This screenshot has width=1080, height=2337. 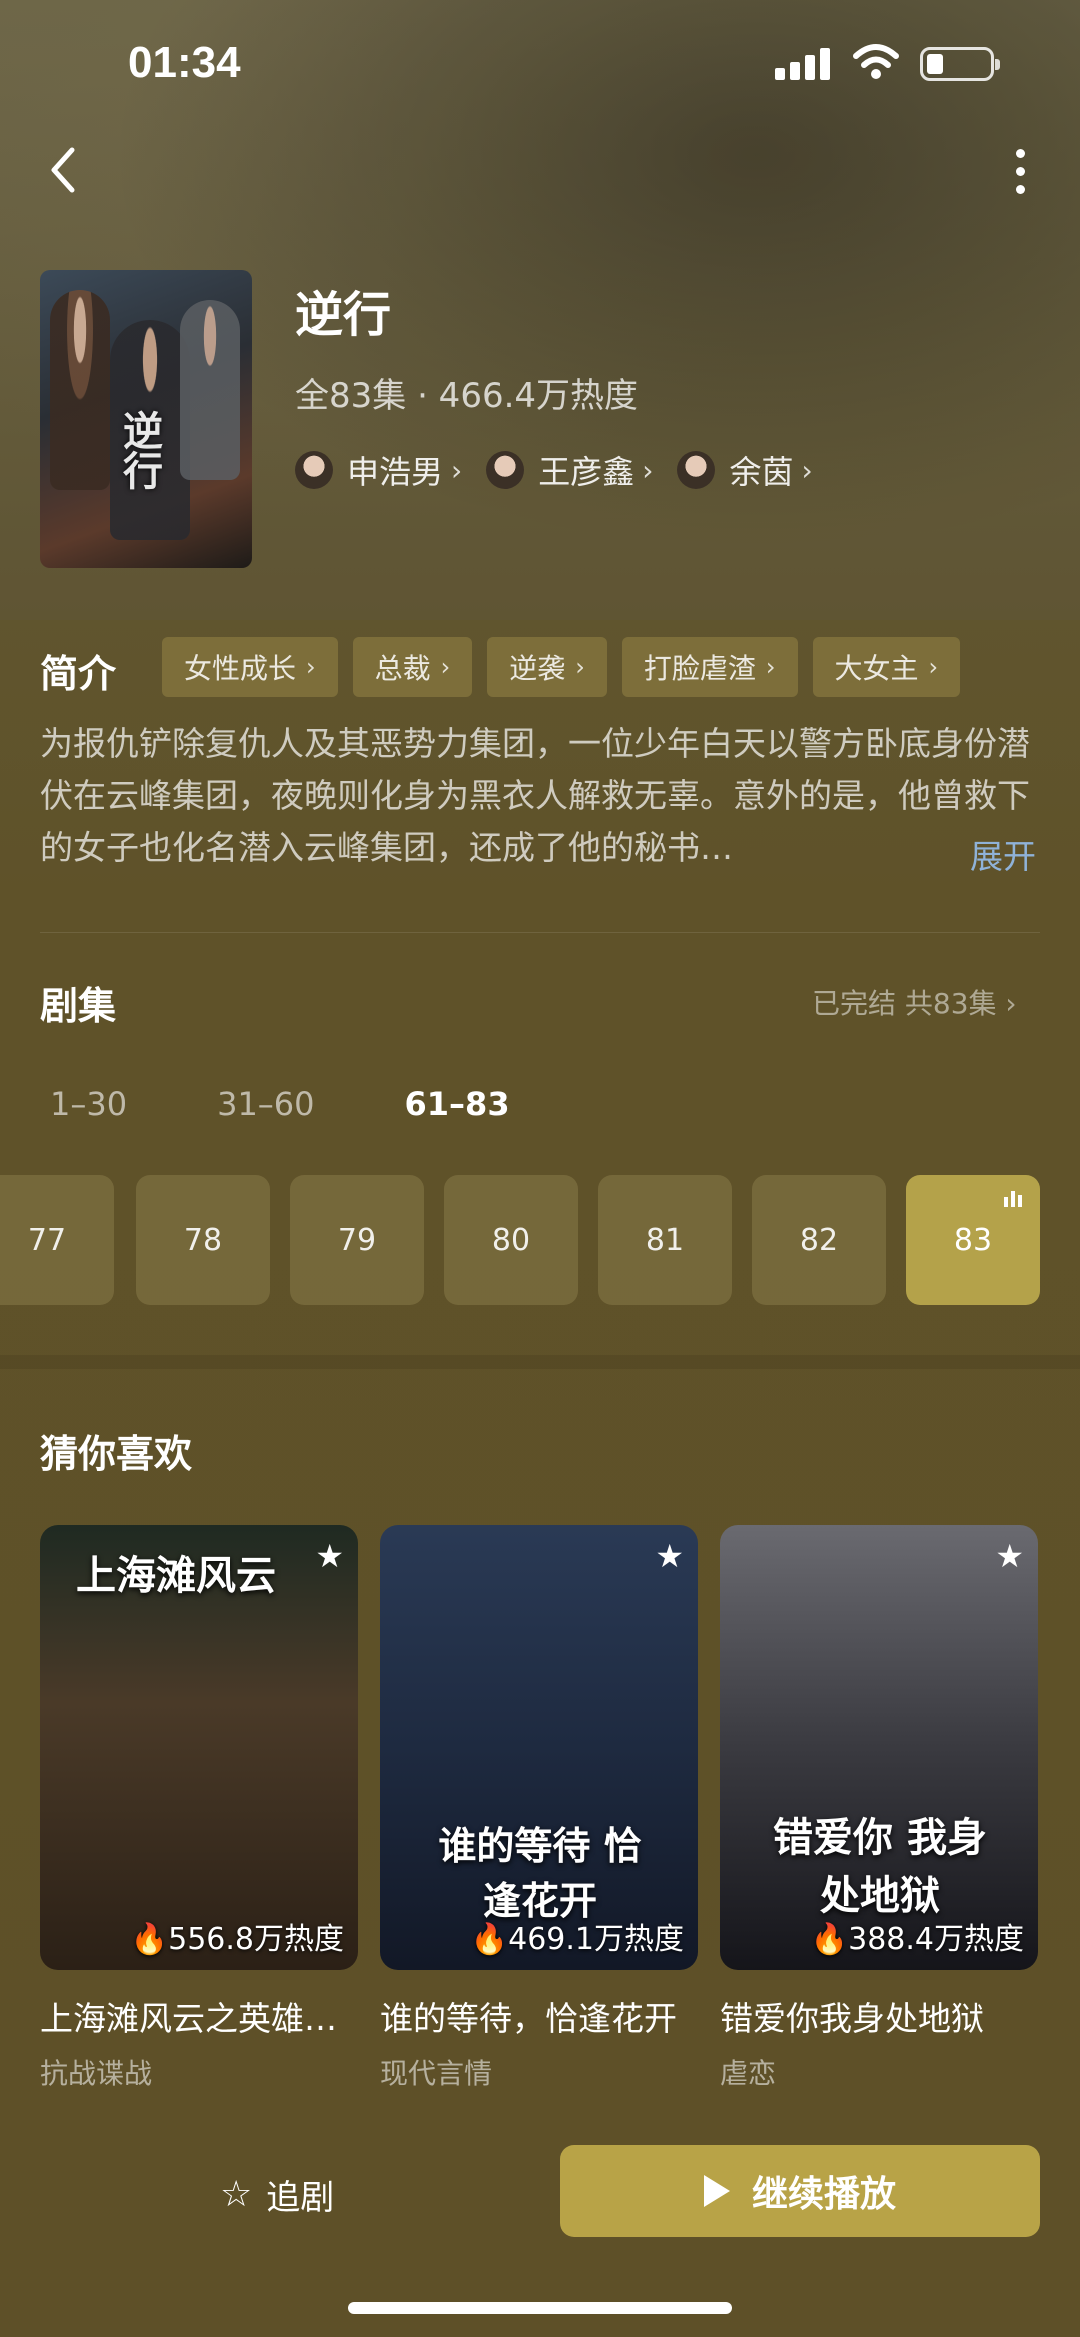 What do you see at coordinates (402, 668) in the screenshot?
I see `tag-label: 总裁` at bounding box center [402, 668].